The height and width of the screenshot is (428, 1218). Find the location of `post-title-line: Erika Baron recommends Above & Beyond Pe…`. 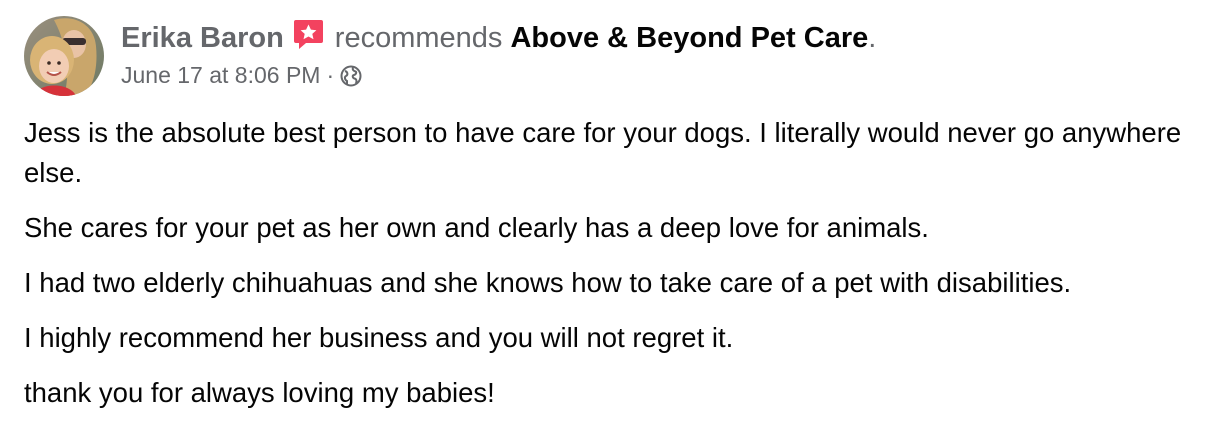

post-title-line: Erika Baron recommends Above & Beyond Pe… is located at coordinates (661, 37).